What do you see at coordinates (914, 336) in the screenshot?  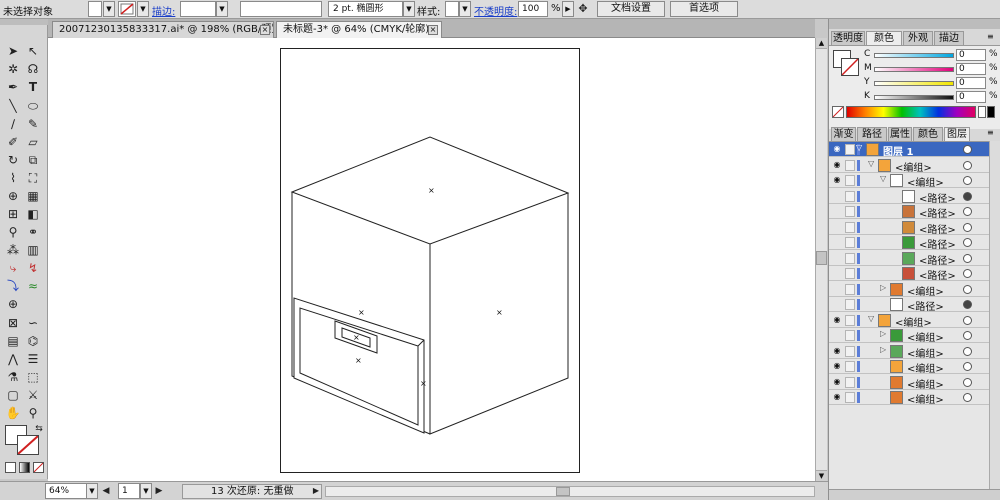 I see `layer-row: ▷ <编组>` at bounding box center [914, 336].